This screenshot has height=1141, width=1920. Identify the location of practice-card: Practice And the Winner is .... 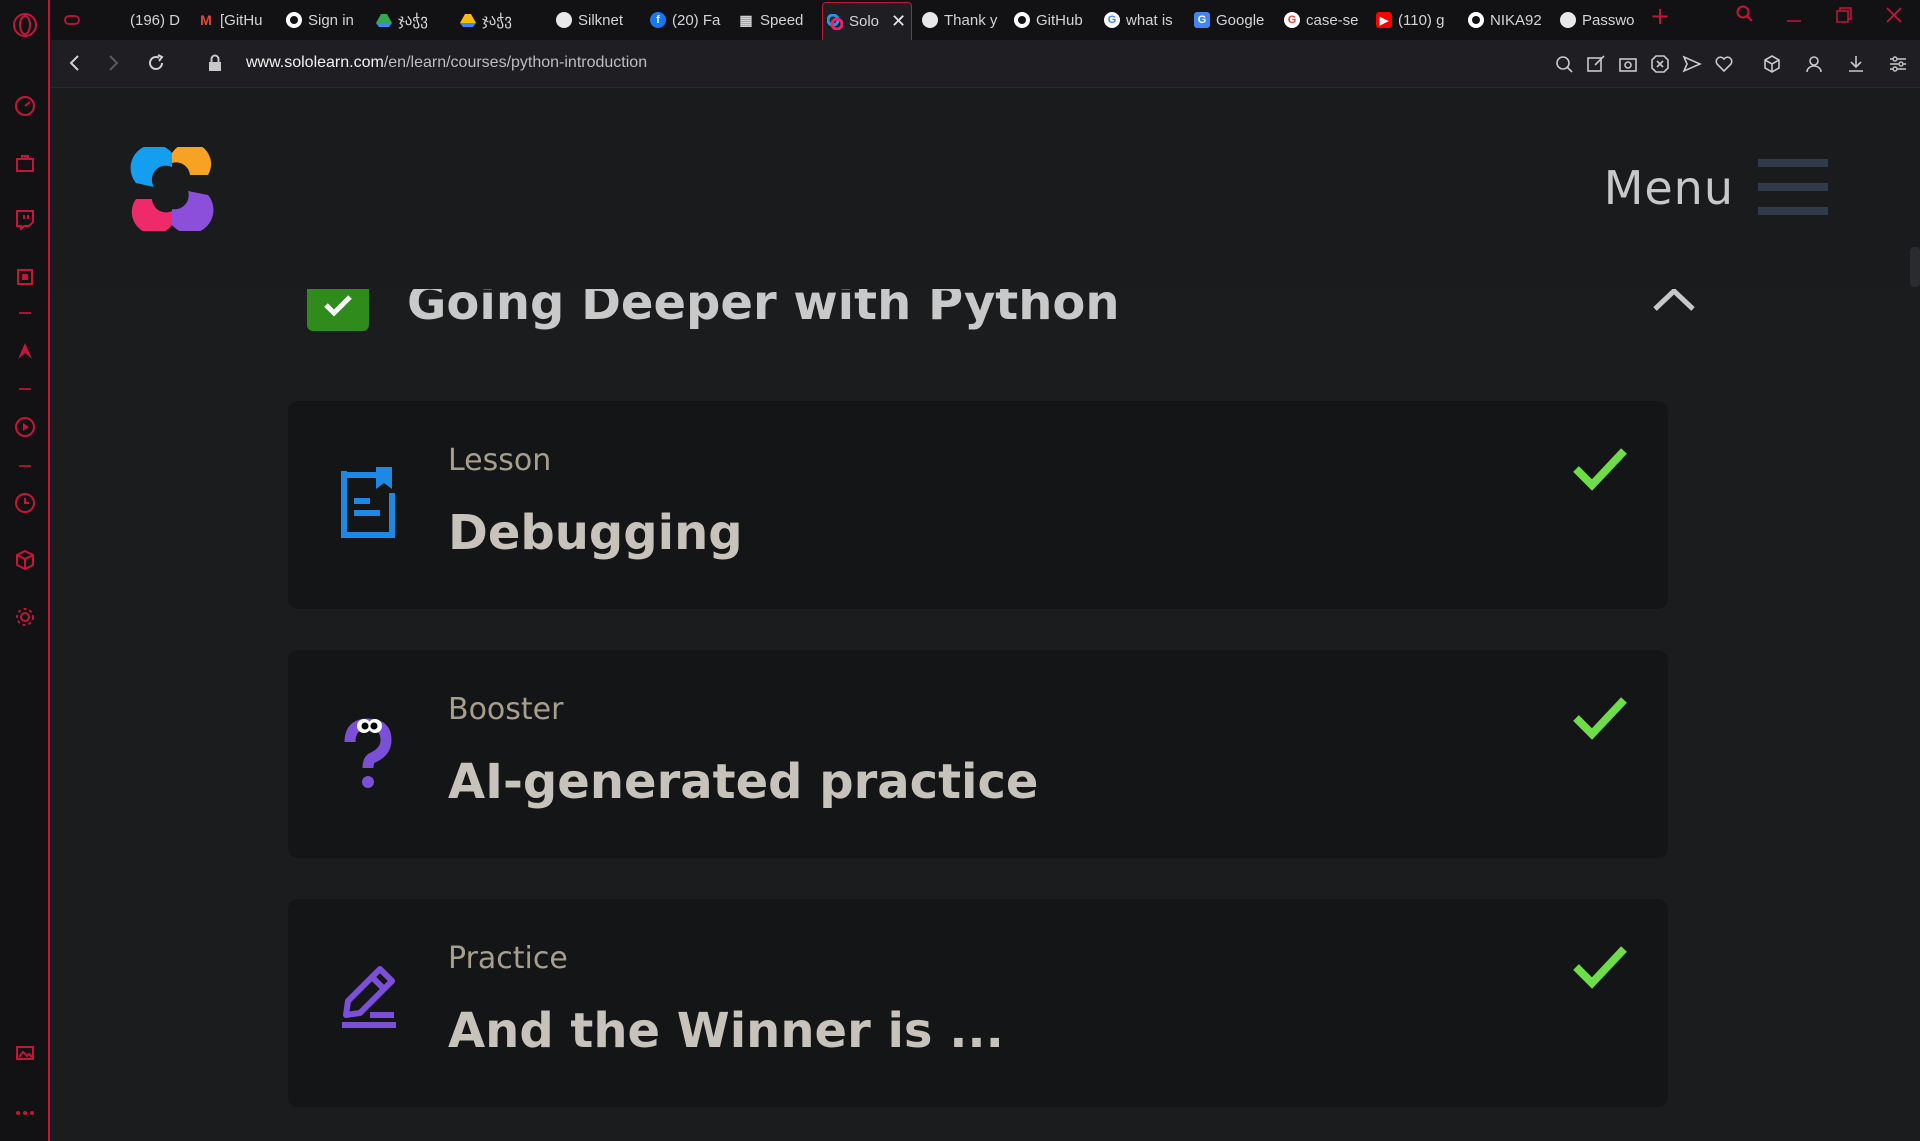
(978, 1003).